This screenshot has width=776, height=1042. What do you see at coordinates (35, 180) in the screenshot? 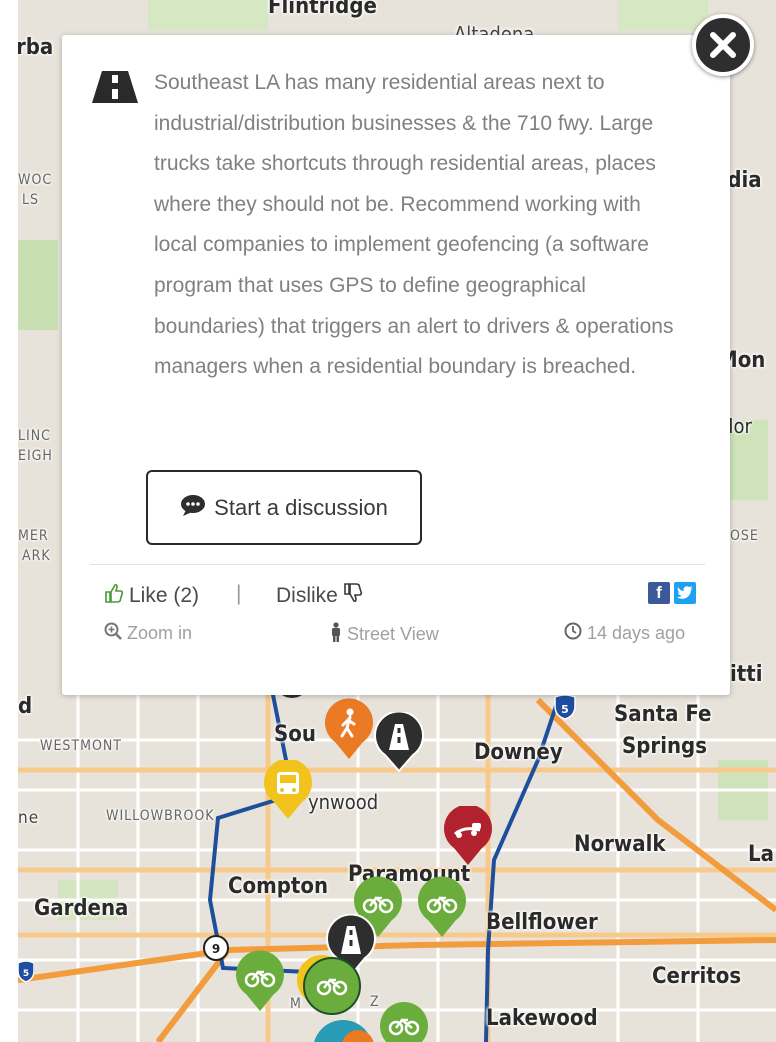
I see `label-wood-fragment: WOC` at bounding box center [35, 180].